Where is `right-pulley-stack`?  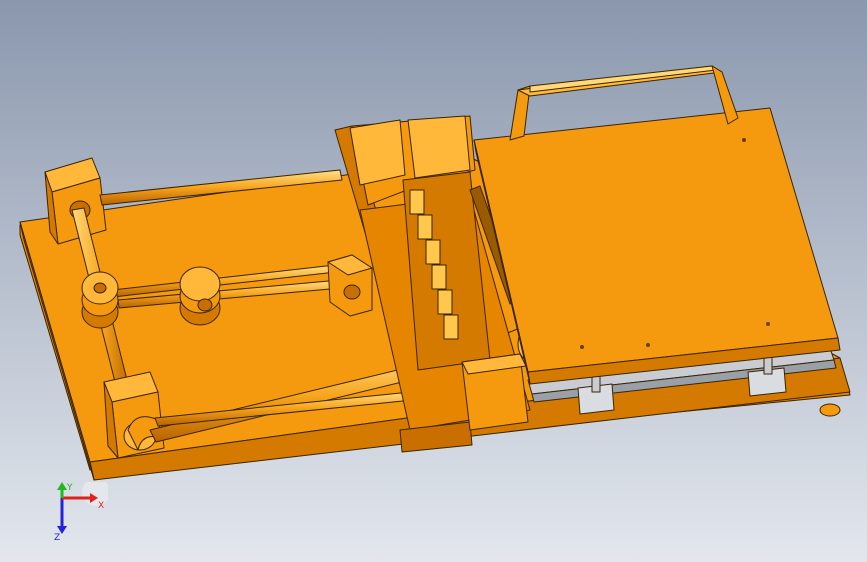 right-pulley-stack is located at coordinates (200, 296).